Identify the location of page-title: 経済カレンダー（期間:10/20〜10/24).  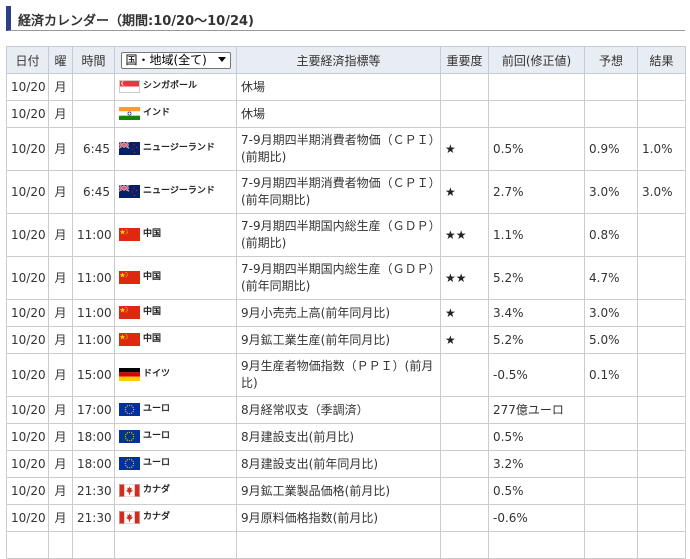
(136, 21).